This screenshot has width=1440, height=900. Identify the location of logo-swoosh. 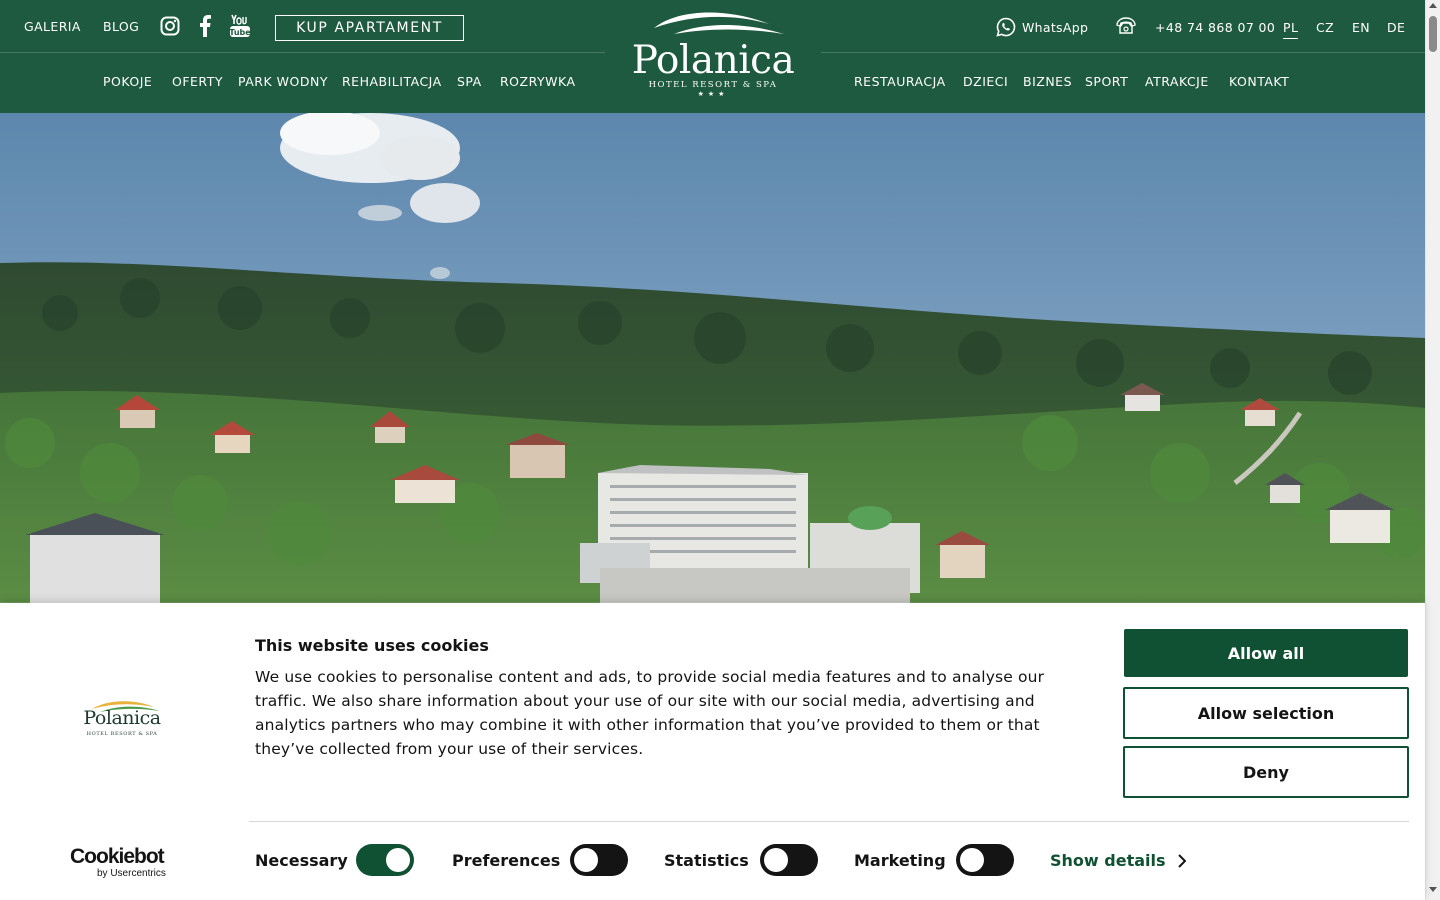
(719, 23).